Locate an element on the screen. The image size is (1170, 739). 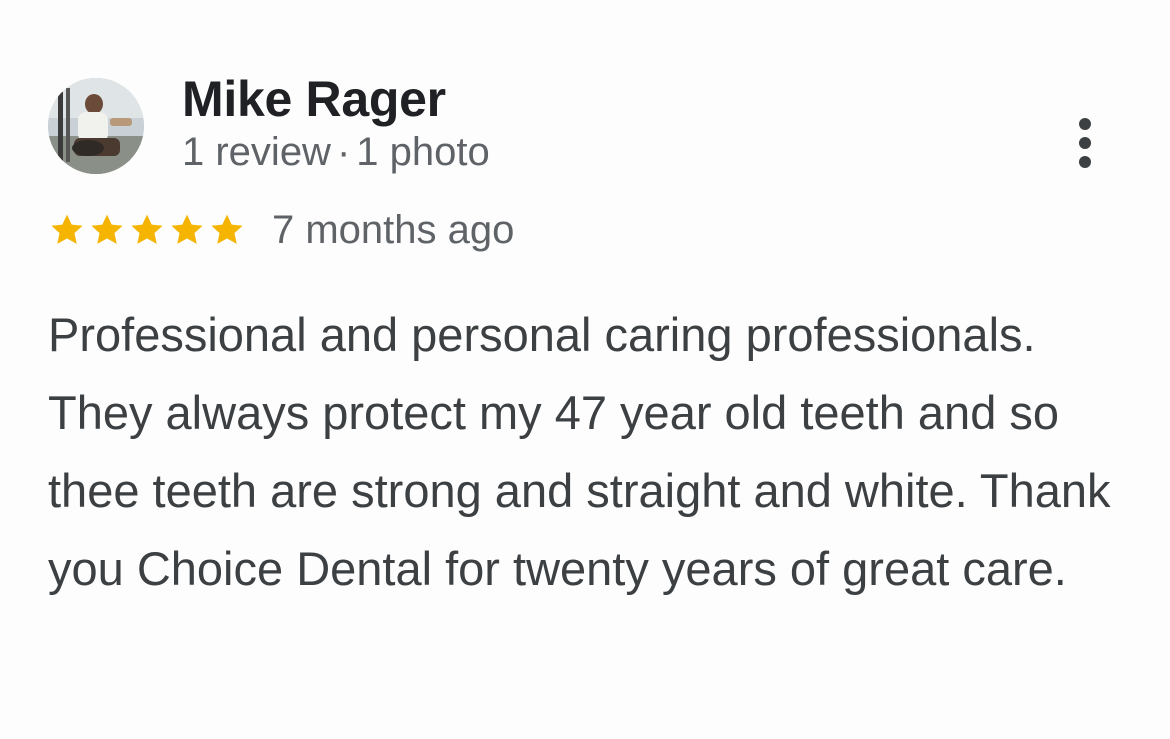
photo-count: 1 photo is located at coordinates (423, 152).